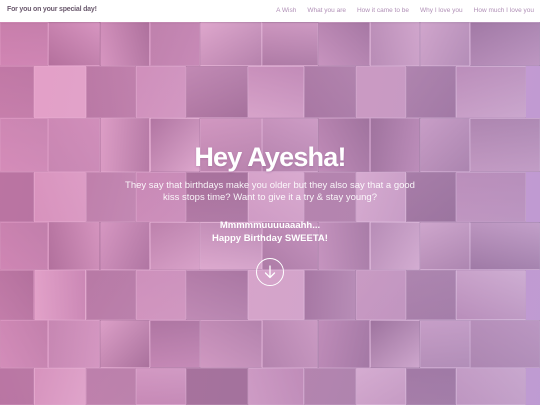  Describe the element at coordinates (326, 10) in the screenshot. I see `nav-item-what-you-are: What you are` at that location.